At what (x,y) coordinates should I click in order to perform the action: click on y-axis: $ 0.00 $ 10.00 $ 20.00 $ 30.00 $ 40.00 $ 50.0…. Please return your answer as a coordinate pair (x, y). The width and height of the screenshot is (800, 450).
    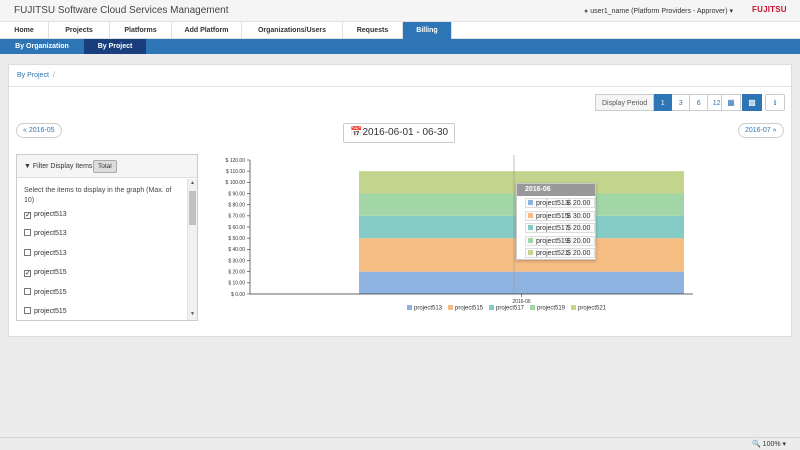
    Looking at the image, I should click on (238, 228).